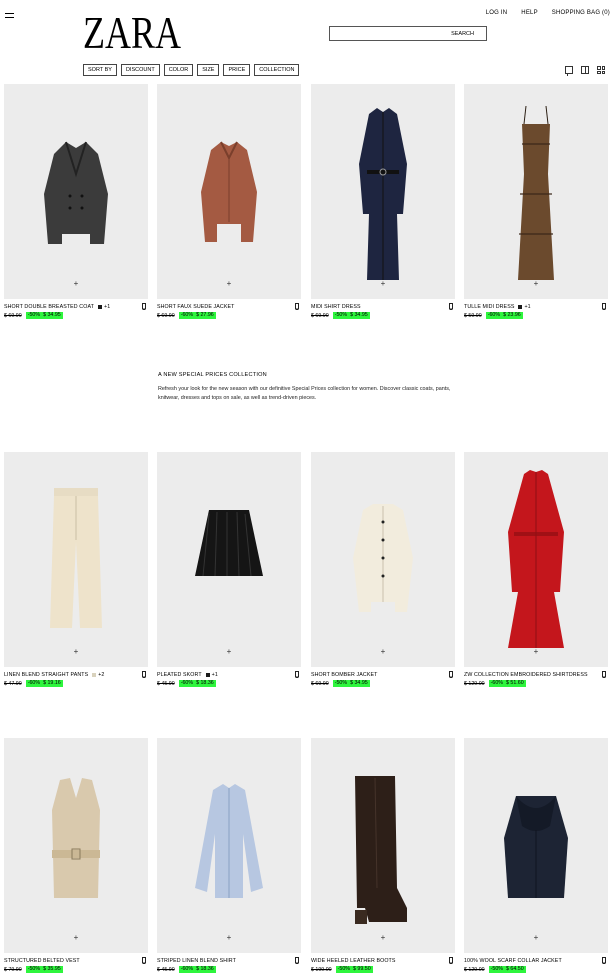  What do you see at coordinates (195, 307) in the screenshot?
I see `product-name: SHORT FAUX SUEDE JACKET` at bounding box center [195, 307].